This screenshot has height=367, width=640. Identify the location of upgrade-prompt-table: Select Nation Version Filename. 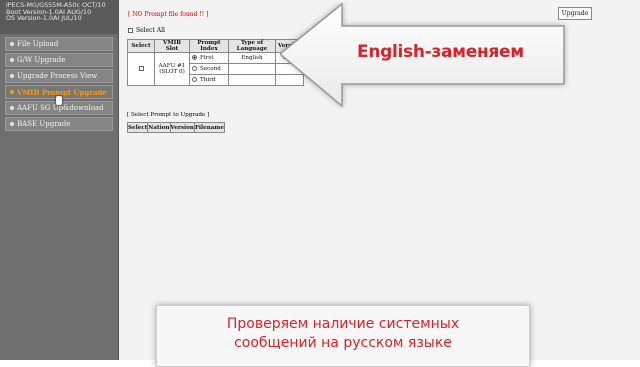
(175, 127).